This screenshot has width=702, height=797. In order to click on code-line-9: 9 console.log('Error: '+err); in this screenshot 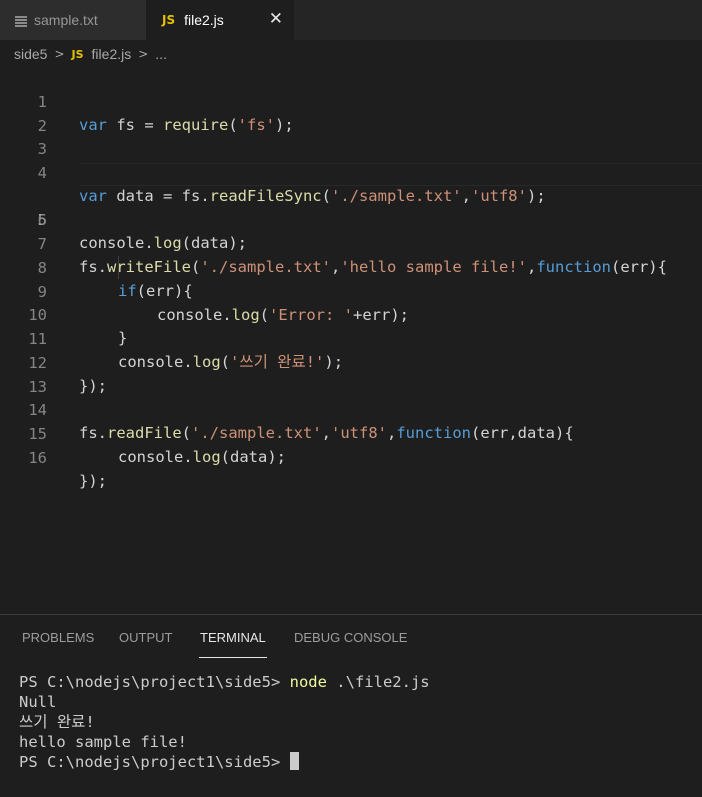, I will do `click(351, 291)`.